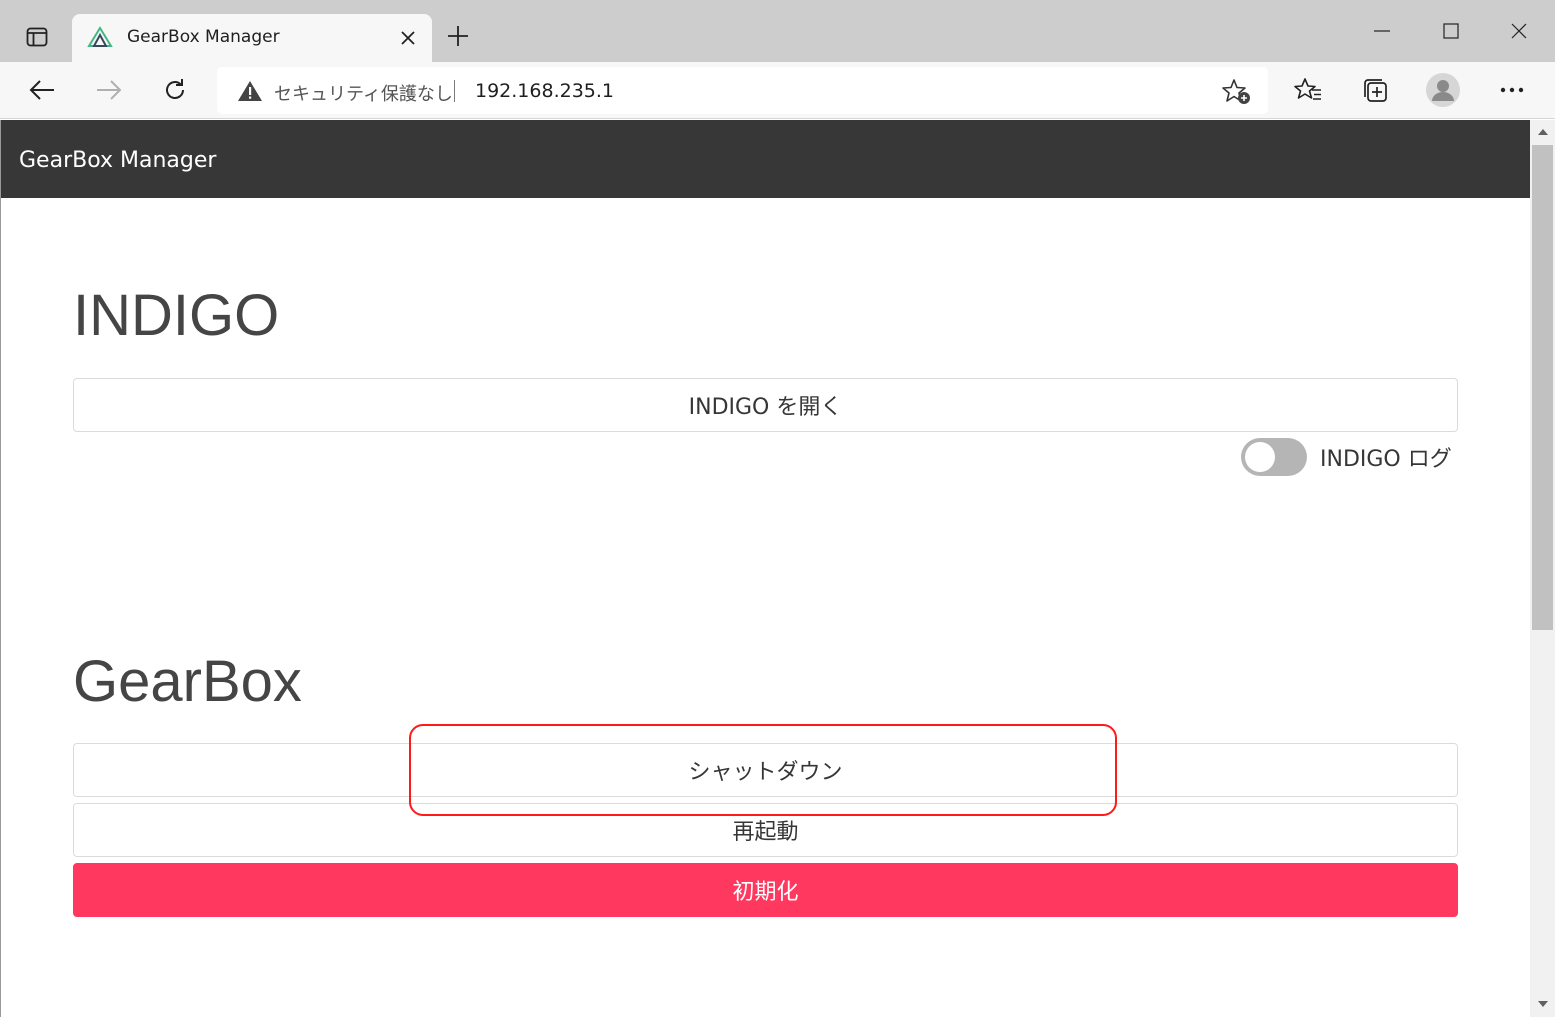 This screenshot has height=1017, width=1555. I want to click on address-separator, so click(454, 91).